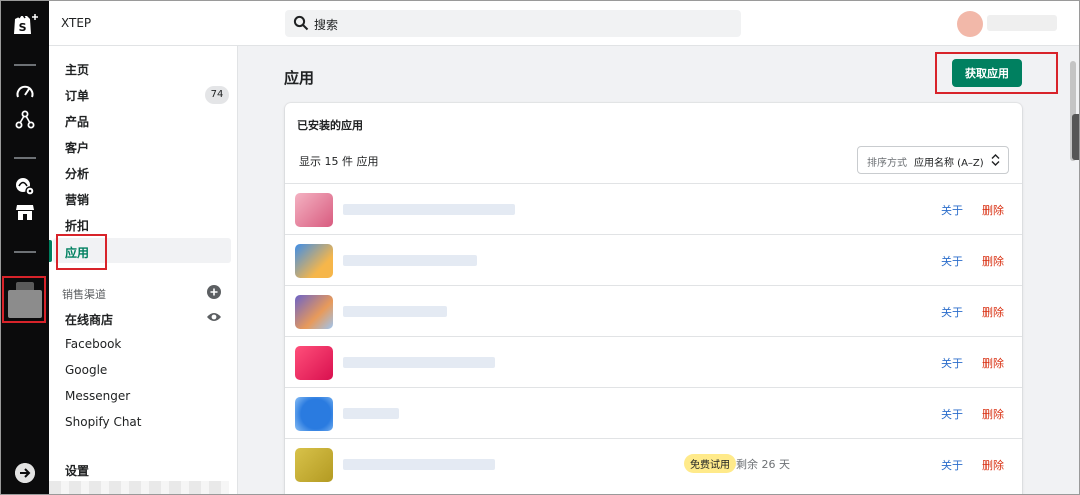 This screenshot has height=495, width=1080. What do you see at coordinates (339, 161) in the screenshot?
I see `app-count: 显示 15 件 应用` at bounding box center [339, 161].